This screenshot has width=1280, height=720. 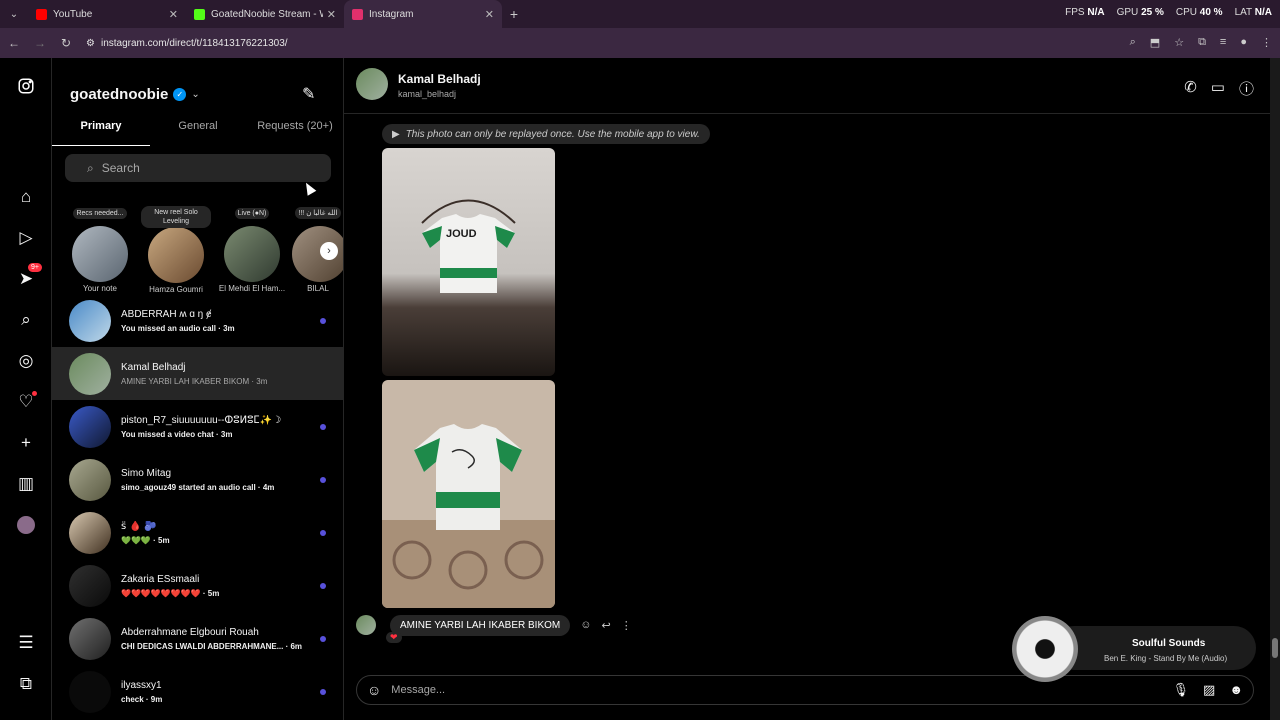 I want to click on browser-menu-icon: ⋮, so click(x=1266, y=42).